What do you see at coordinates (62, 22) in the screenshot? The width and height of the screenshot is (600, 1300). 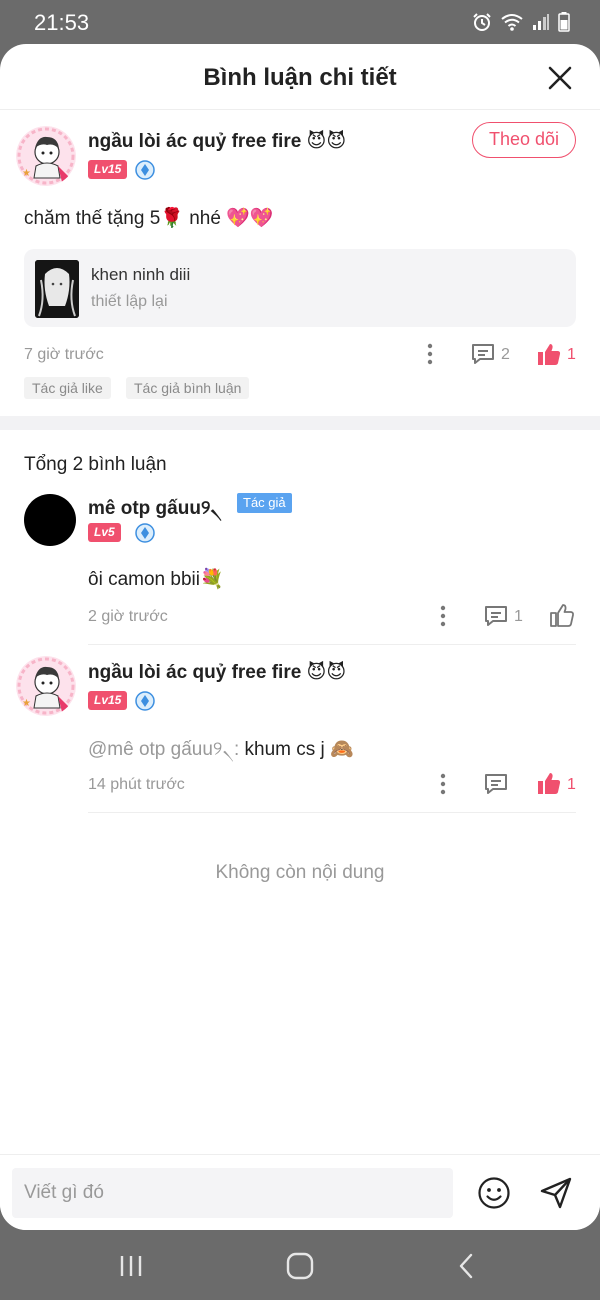 I see `status-time: 21:53` at bounding box center [62, 22].